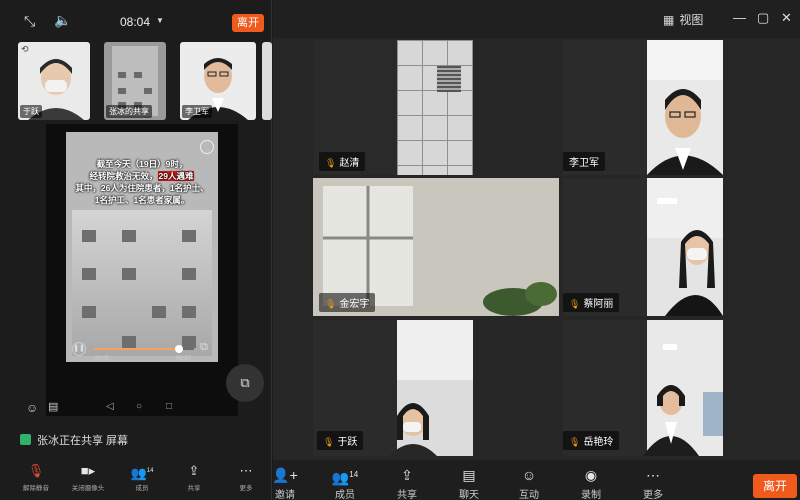 The width and height of the screenshot is (800, 500). Describe the element at coordinates (347, 442) in the screenshot. I see `participant-name-text: 于跃` at that location.